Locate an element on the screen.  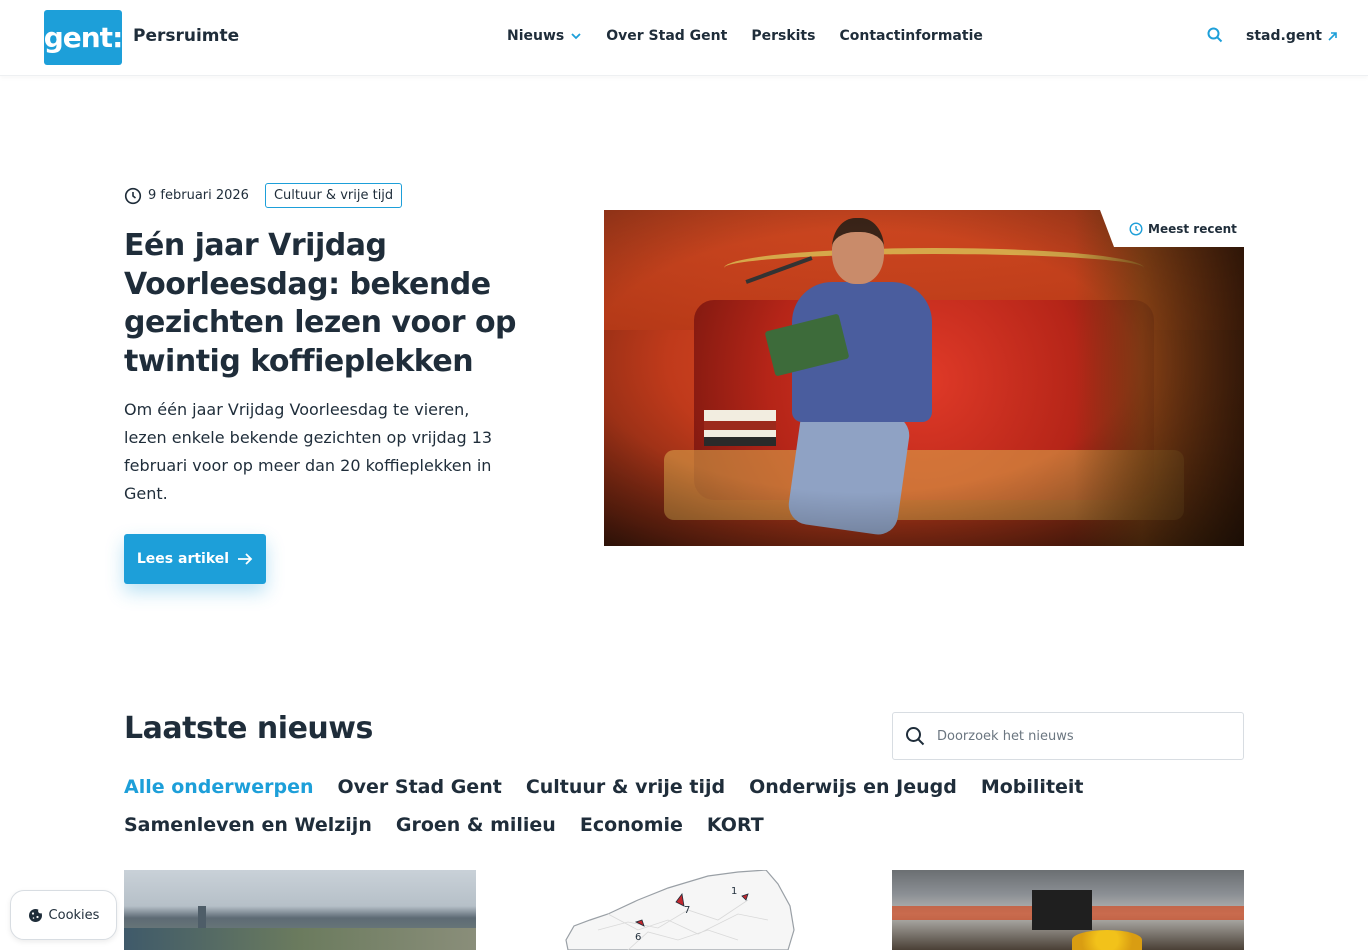
nav-item-label: Contactinformatie is located at coordinates (911, 36).